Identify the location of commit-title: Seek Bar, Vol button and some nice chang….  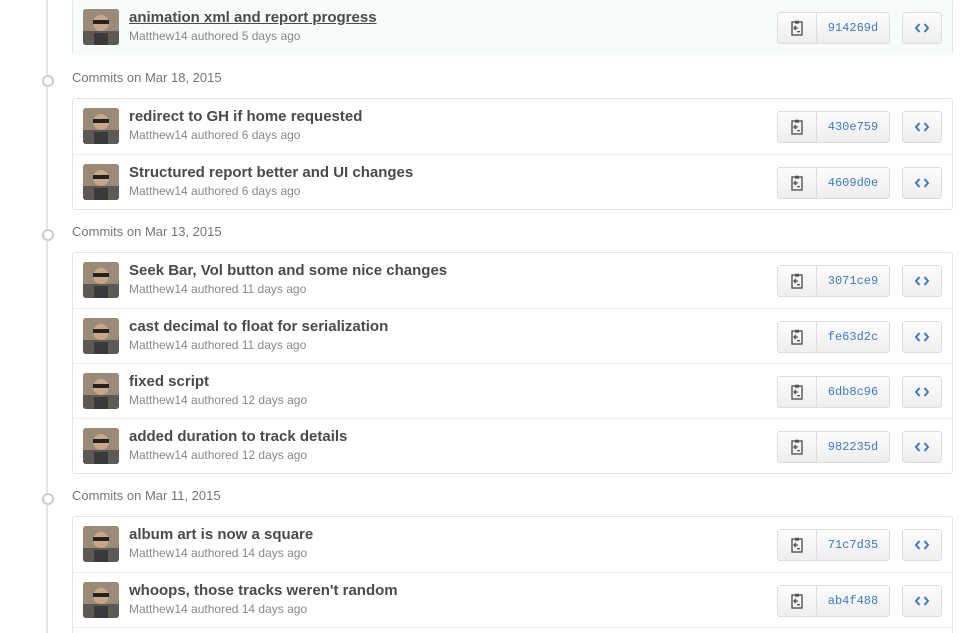
(288, 270).